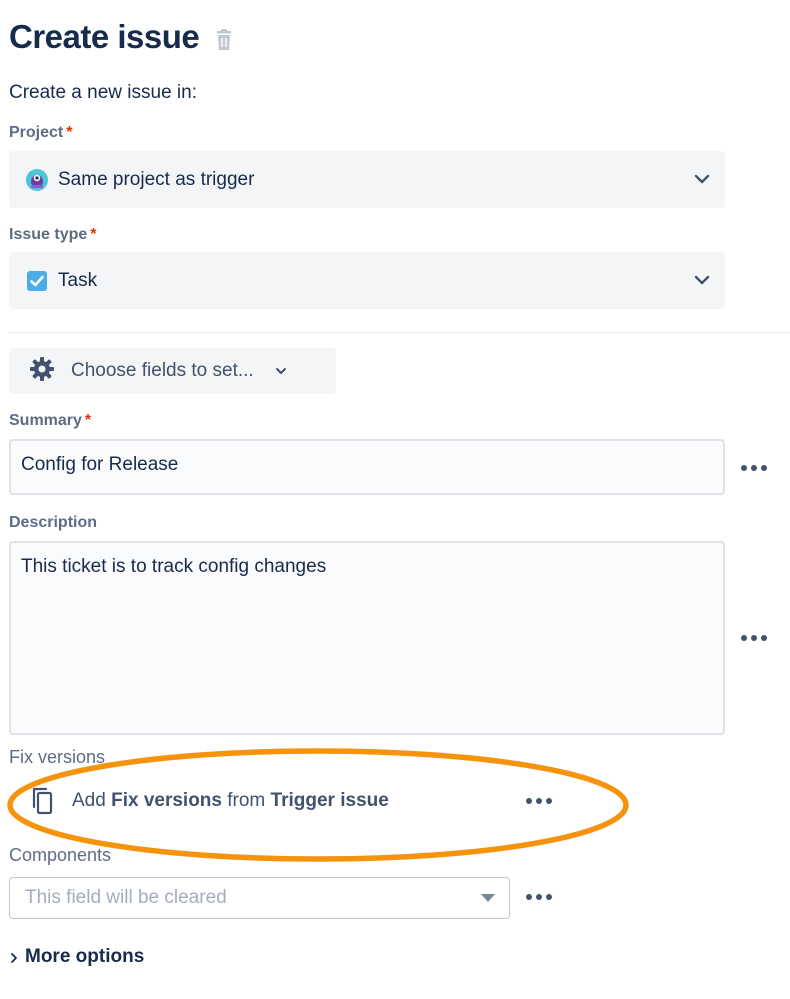 The image size is (790, 999). Describe the element at coordinates (45, 420) in the screenshot. I see `summary-label-text: Summary` at that location.